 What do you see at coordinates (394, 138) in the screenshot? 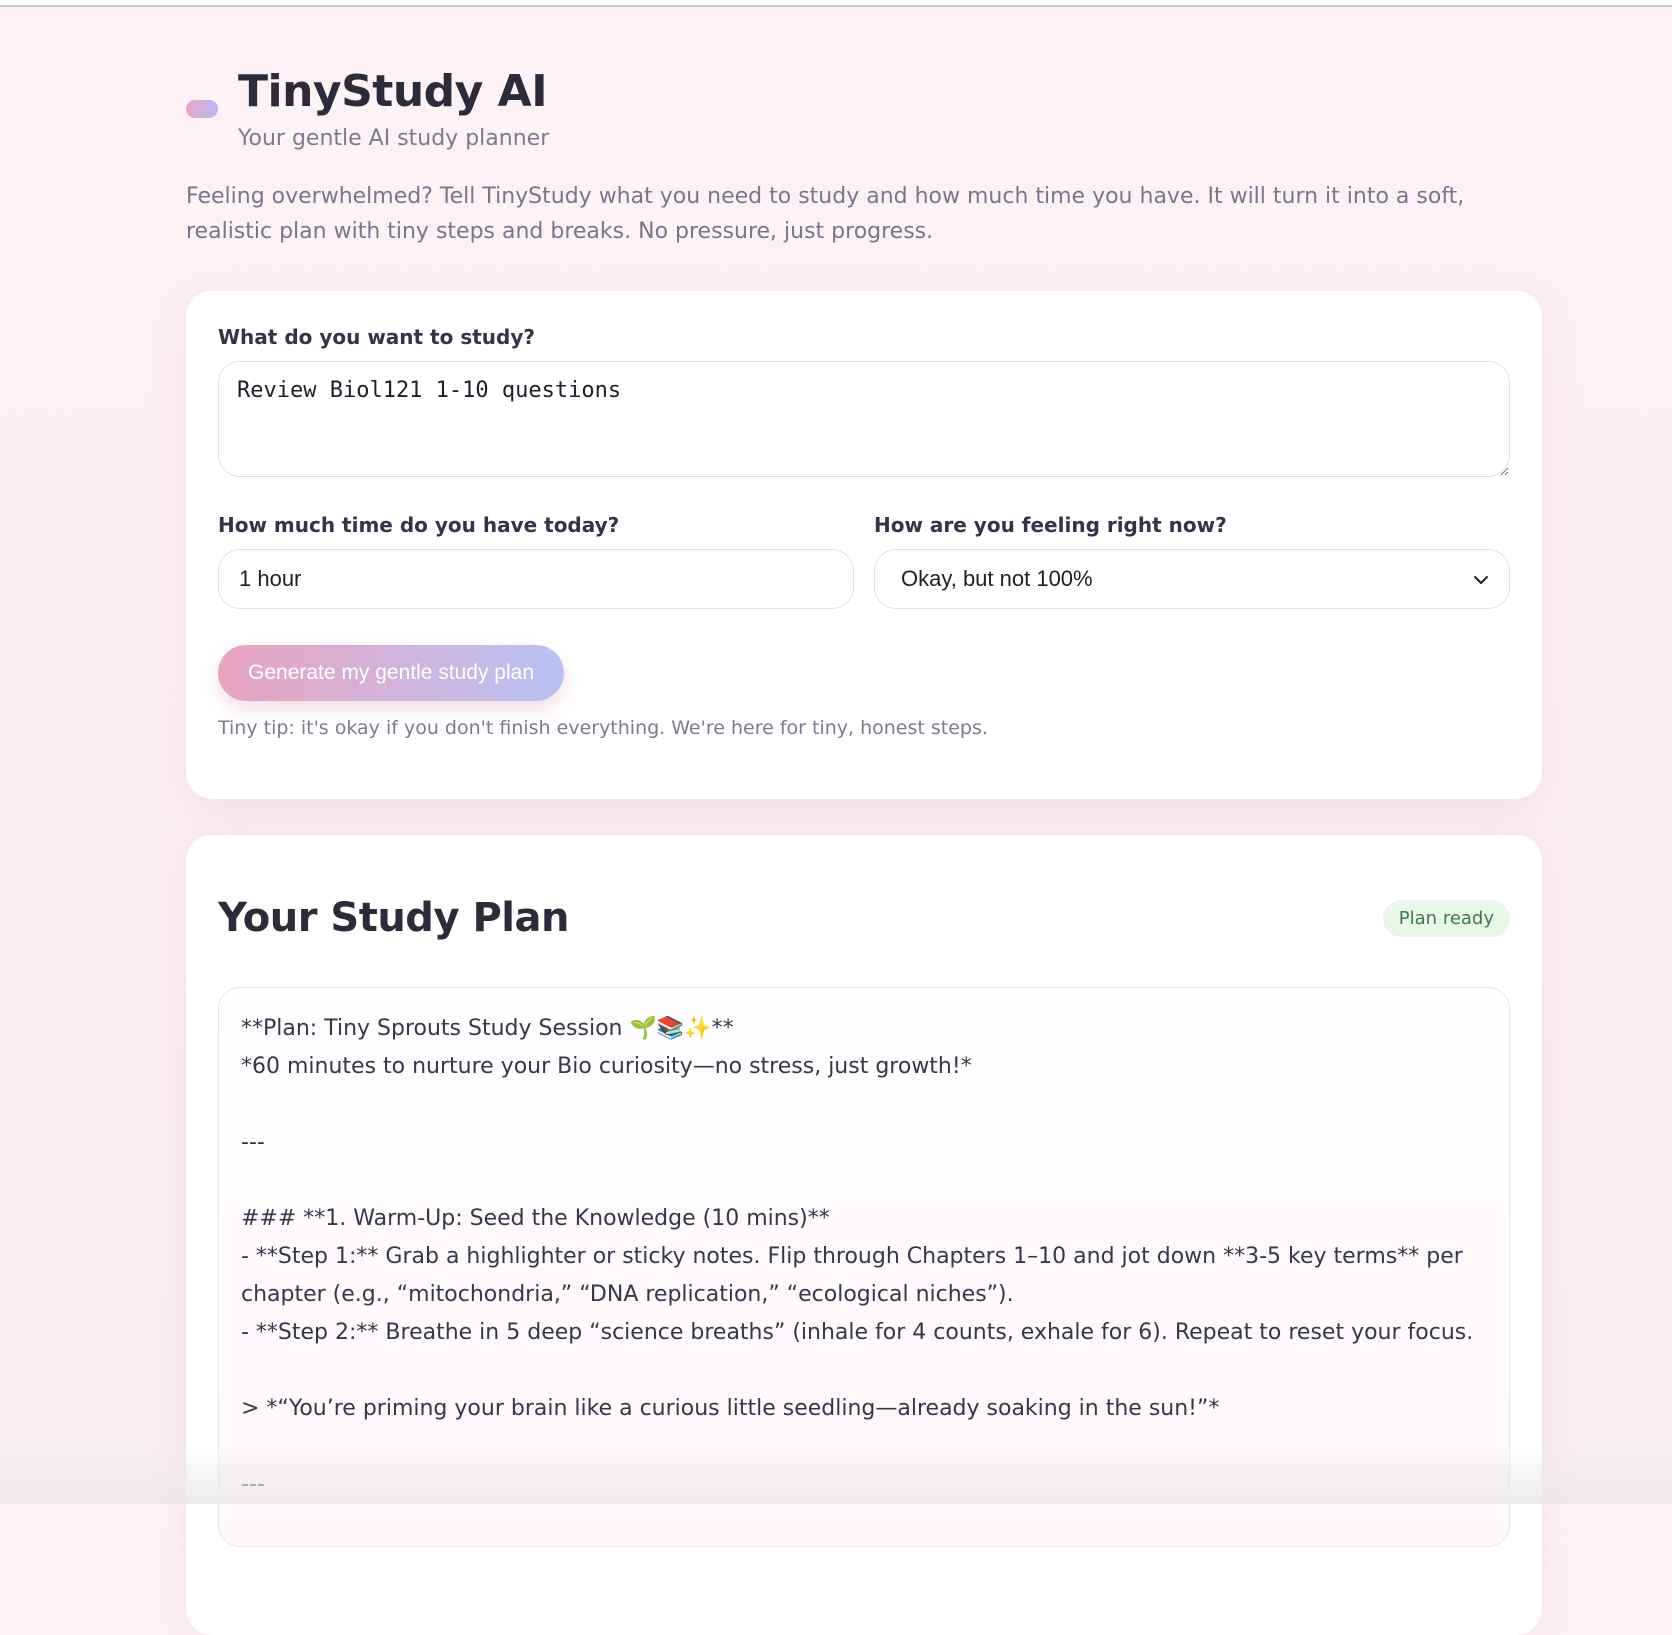
I see `app-subtitle: Your gentle AI study planner` at bounding box center [394, 138].